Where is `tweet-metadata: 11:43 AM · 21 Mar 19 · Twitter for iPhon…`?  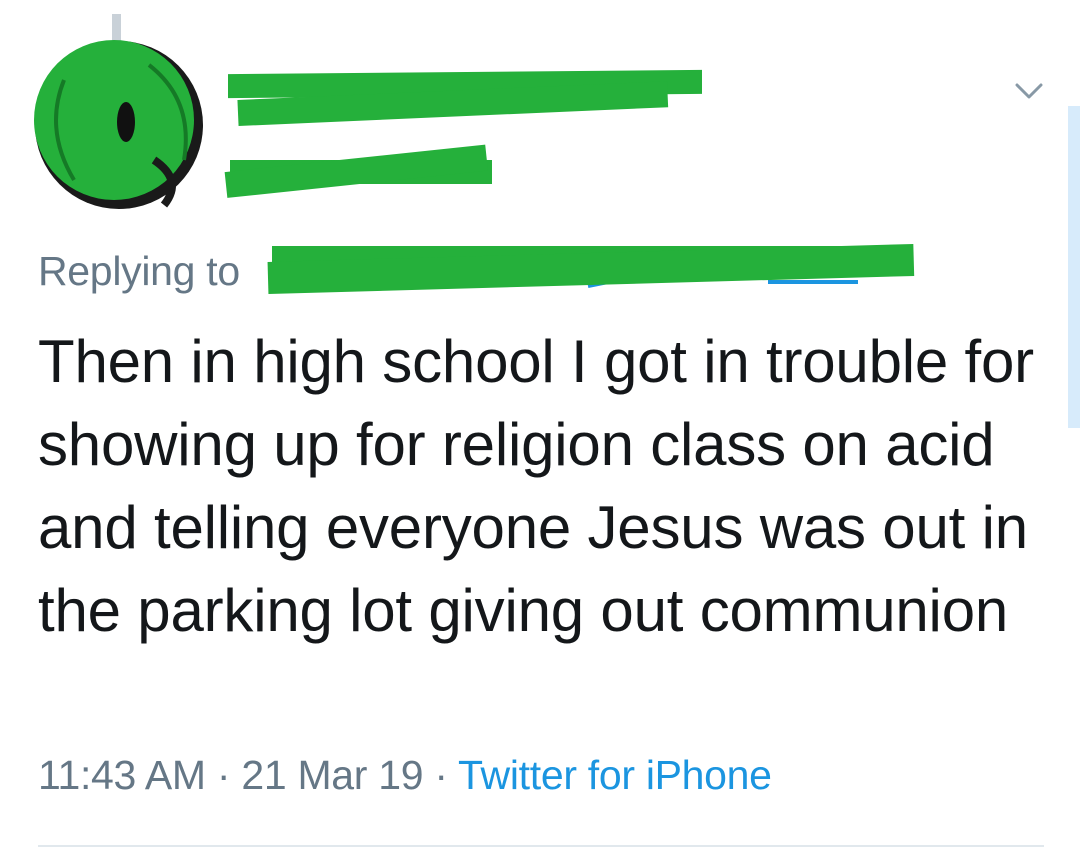 tweet-metadata: 11:43 AM · 21 Mar 19 · Twitter for iPhon… is located at coordinates (405, 775).